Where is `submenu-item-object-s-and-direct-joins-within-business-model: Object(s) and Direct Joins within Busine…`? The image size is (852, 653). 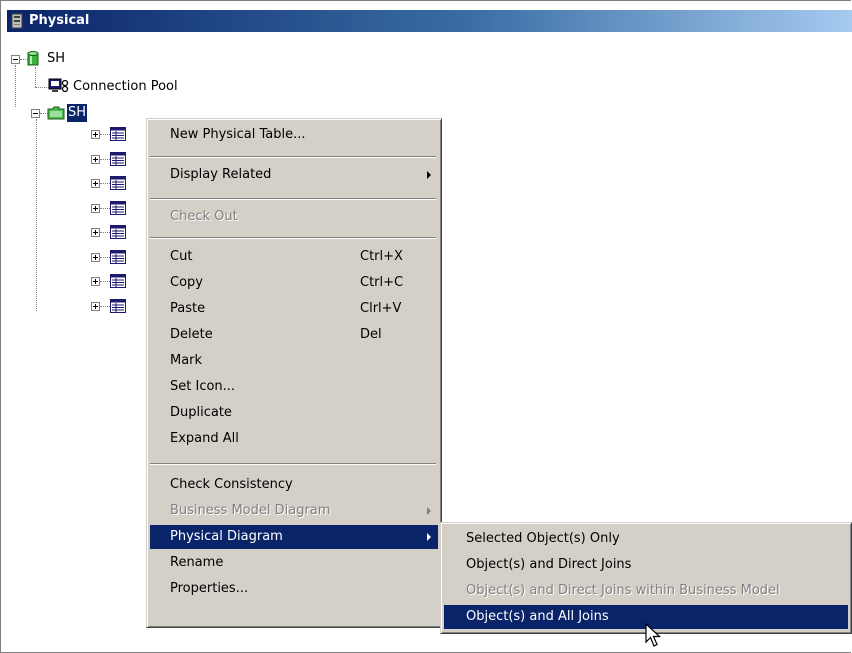
submenu-item-object-s-and-direct-joins-within-business-model: Object(s) and Direct Joins within Busine… is located at coordinates (646, 591).